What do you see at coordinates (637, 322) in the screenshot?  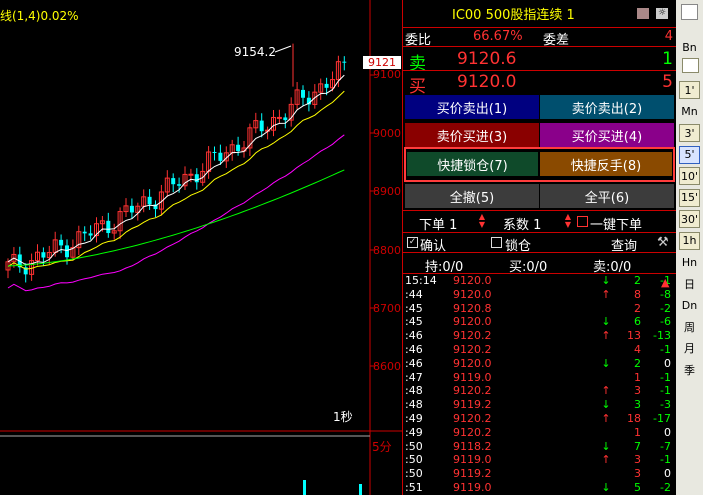 I see `tick-volume: 6` at bounding box center [637, 322].